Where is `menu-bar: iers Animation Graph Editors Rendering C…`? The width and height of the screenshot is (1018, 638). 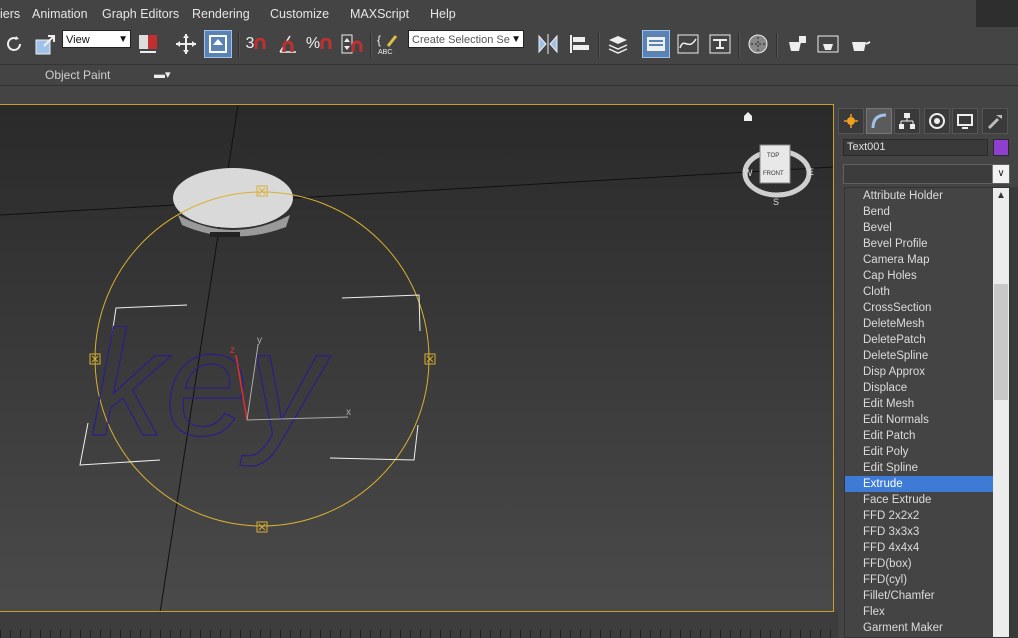
menu-bar: iers Animation Graph Editors Rendering C… is located at coordinates (509, 13).